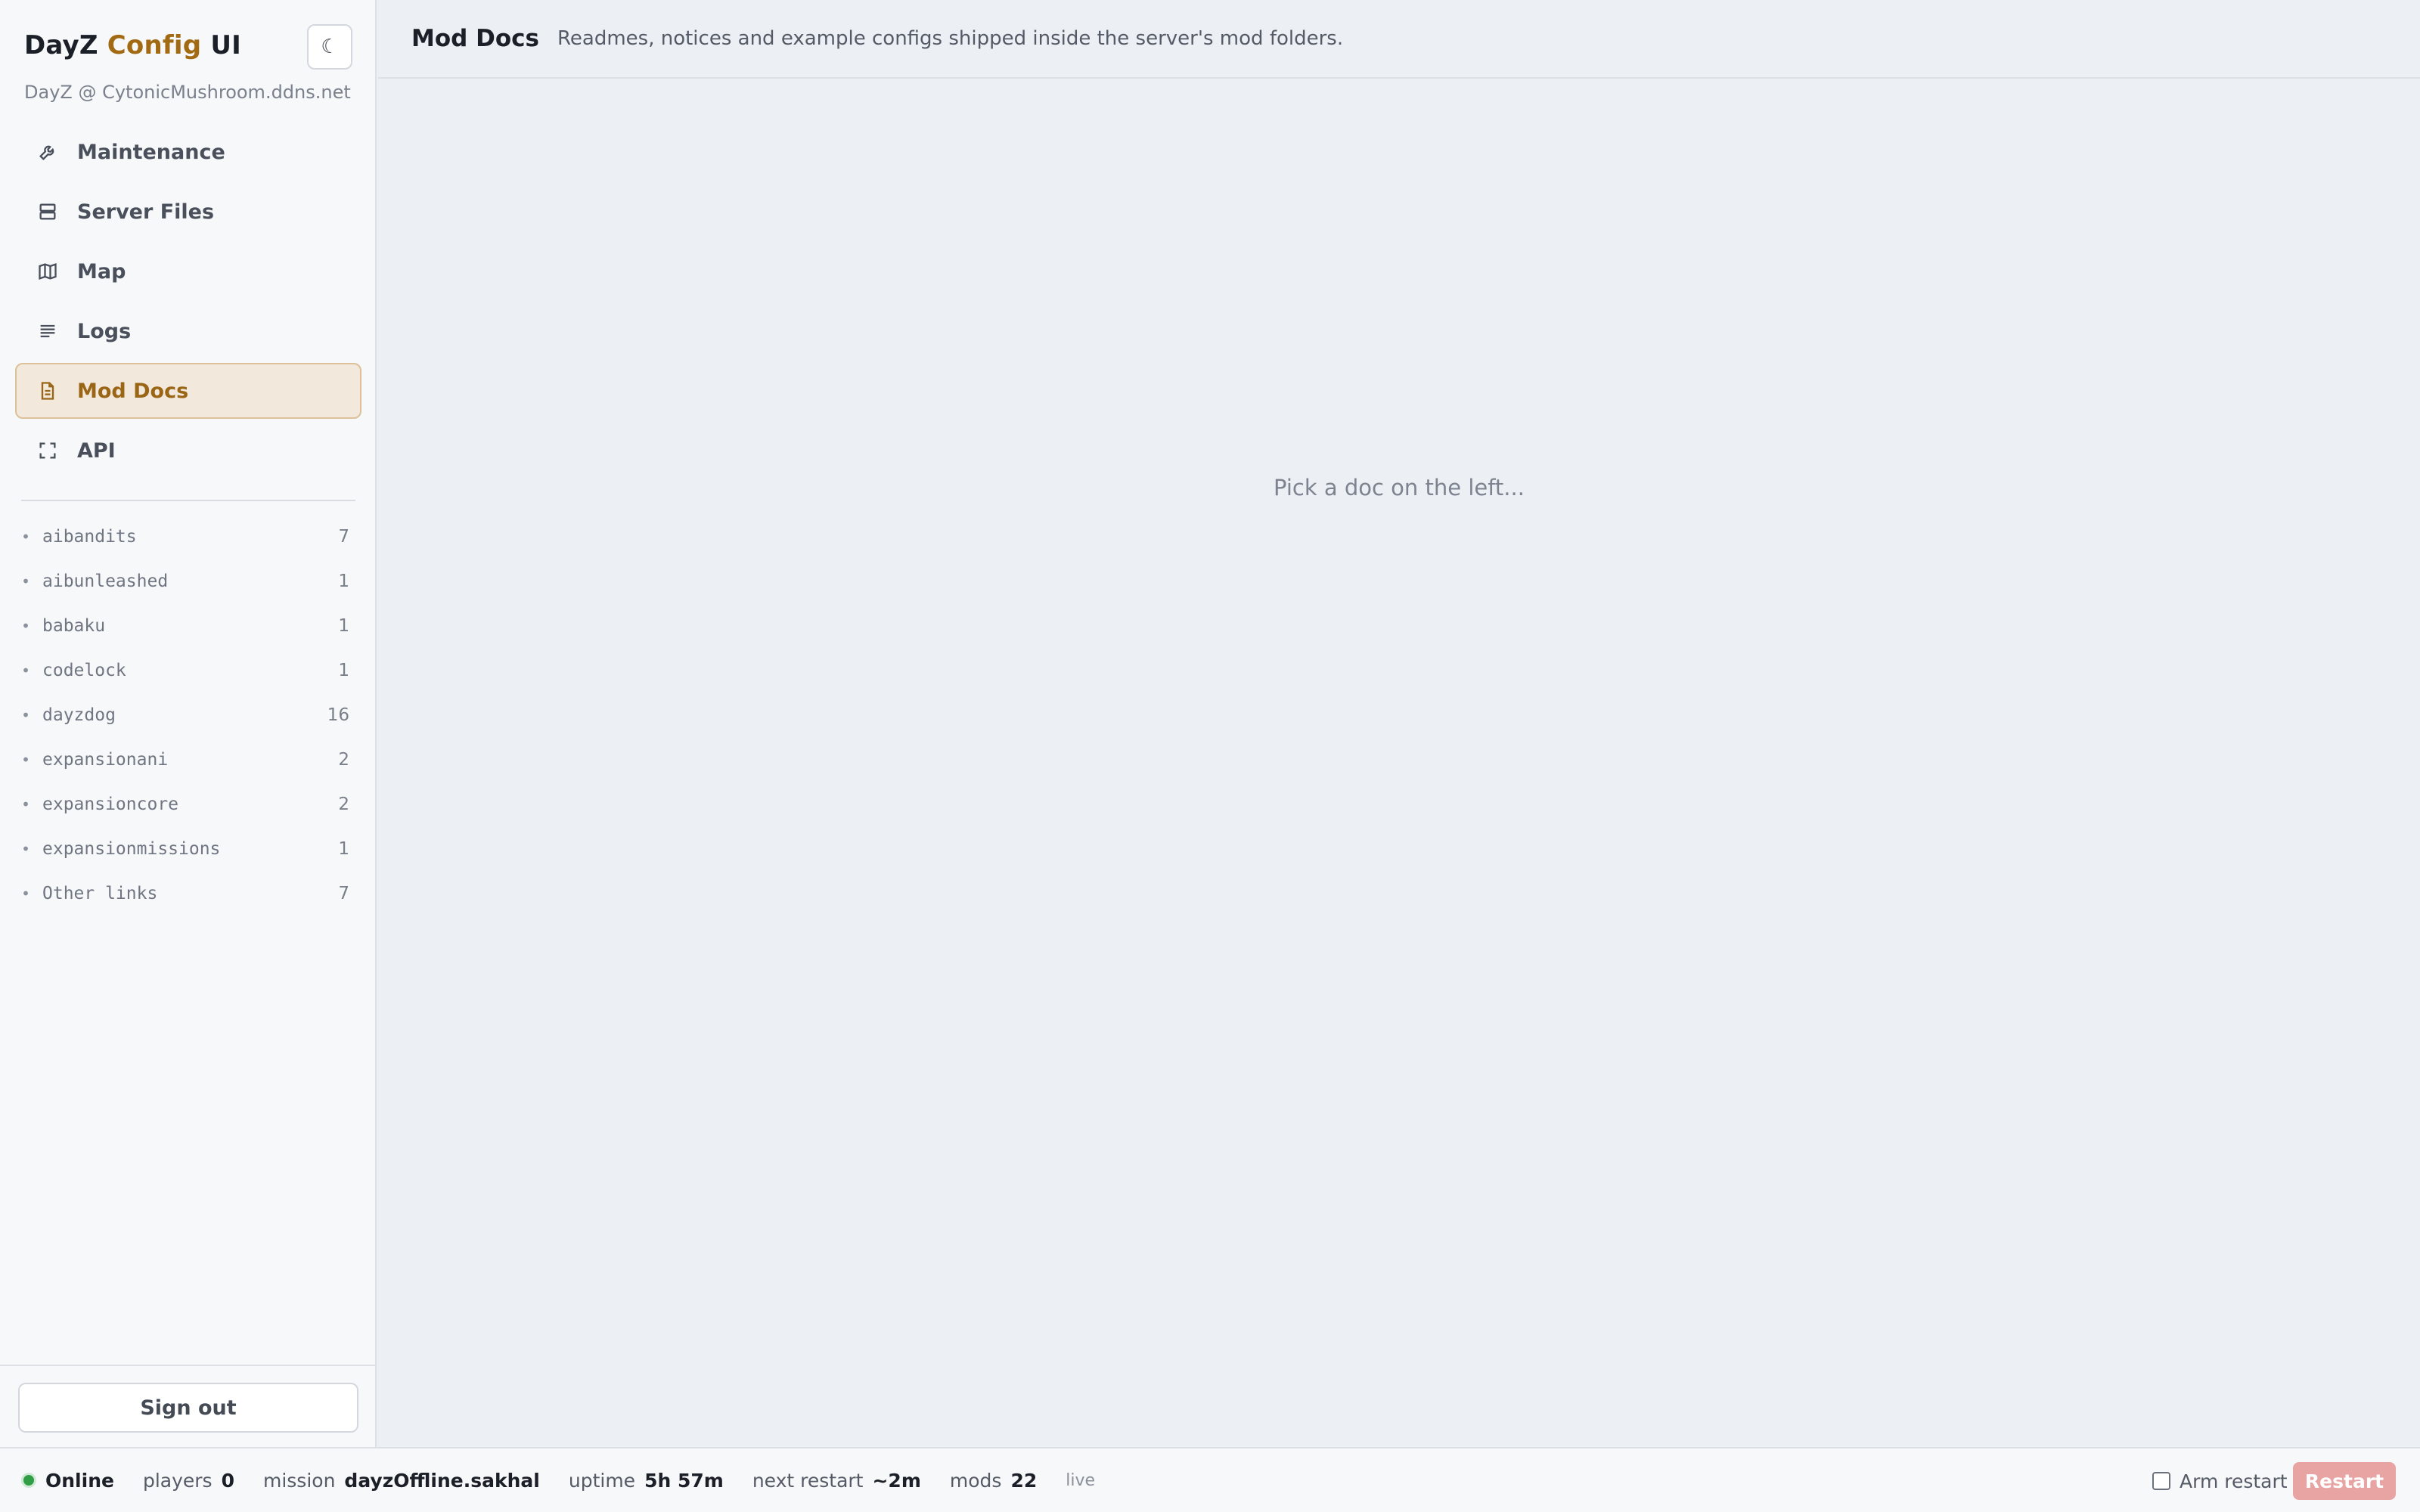  Describe the element at coordinates (47, 271) in the screenshot. I see `map-icon` at that location.